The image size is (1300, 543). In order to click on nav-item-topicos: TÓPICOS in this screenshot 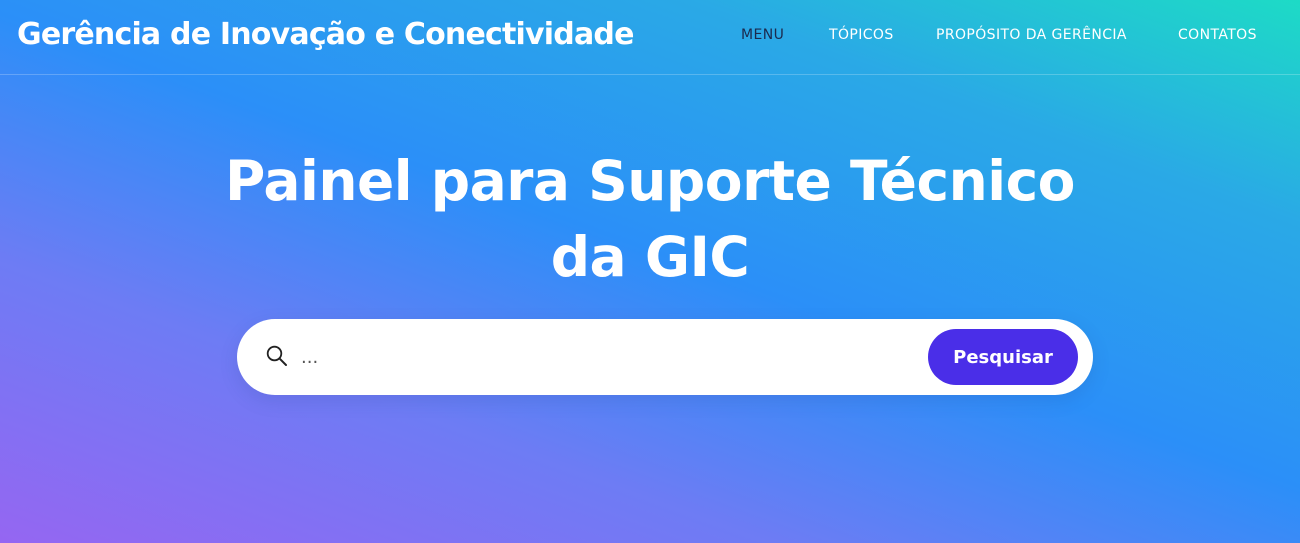, I will do `click(861, 35)`.